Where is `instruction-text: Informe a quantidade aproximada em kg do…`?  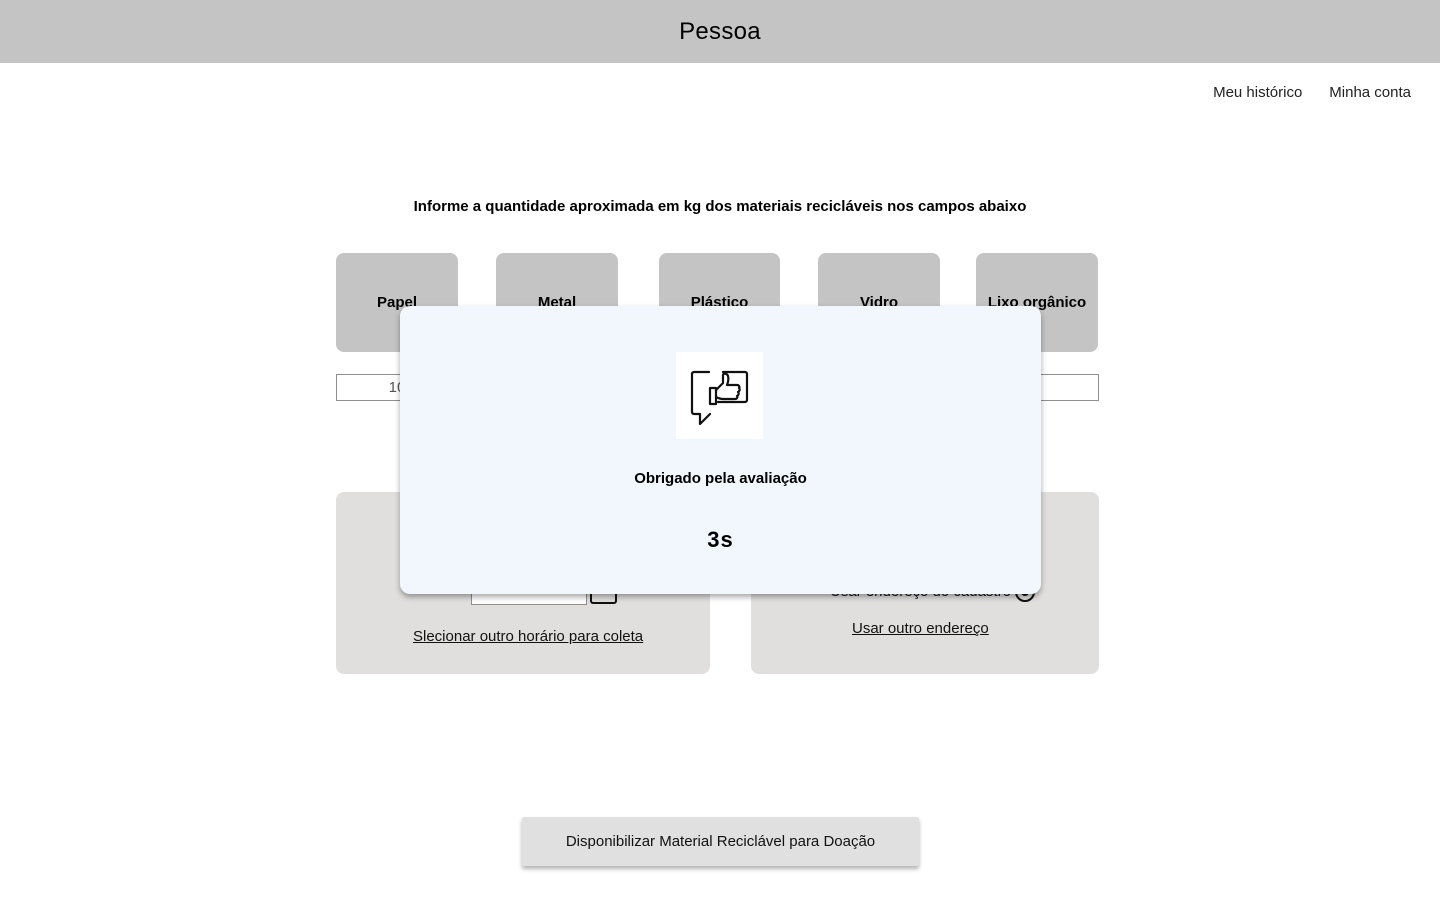
instruction-text: Informe a quantidade aproximada em kg do… is located at coordinates (720, 206).